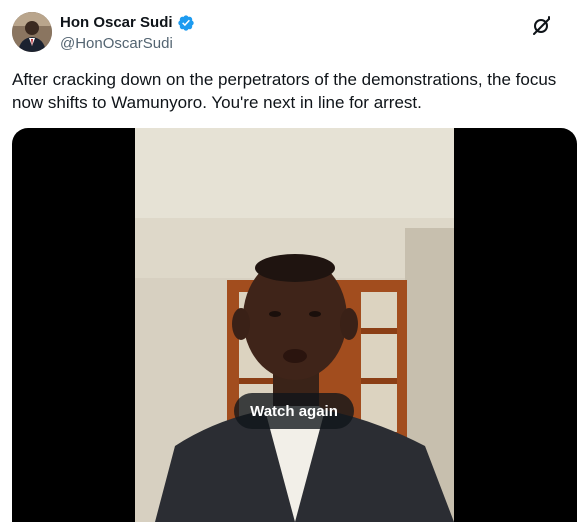 The image size is (585, 522). I want to click on grok-icon, so click(542, 26).